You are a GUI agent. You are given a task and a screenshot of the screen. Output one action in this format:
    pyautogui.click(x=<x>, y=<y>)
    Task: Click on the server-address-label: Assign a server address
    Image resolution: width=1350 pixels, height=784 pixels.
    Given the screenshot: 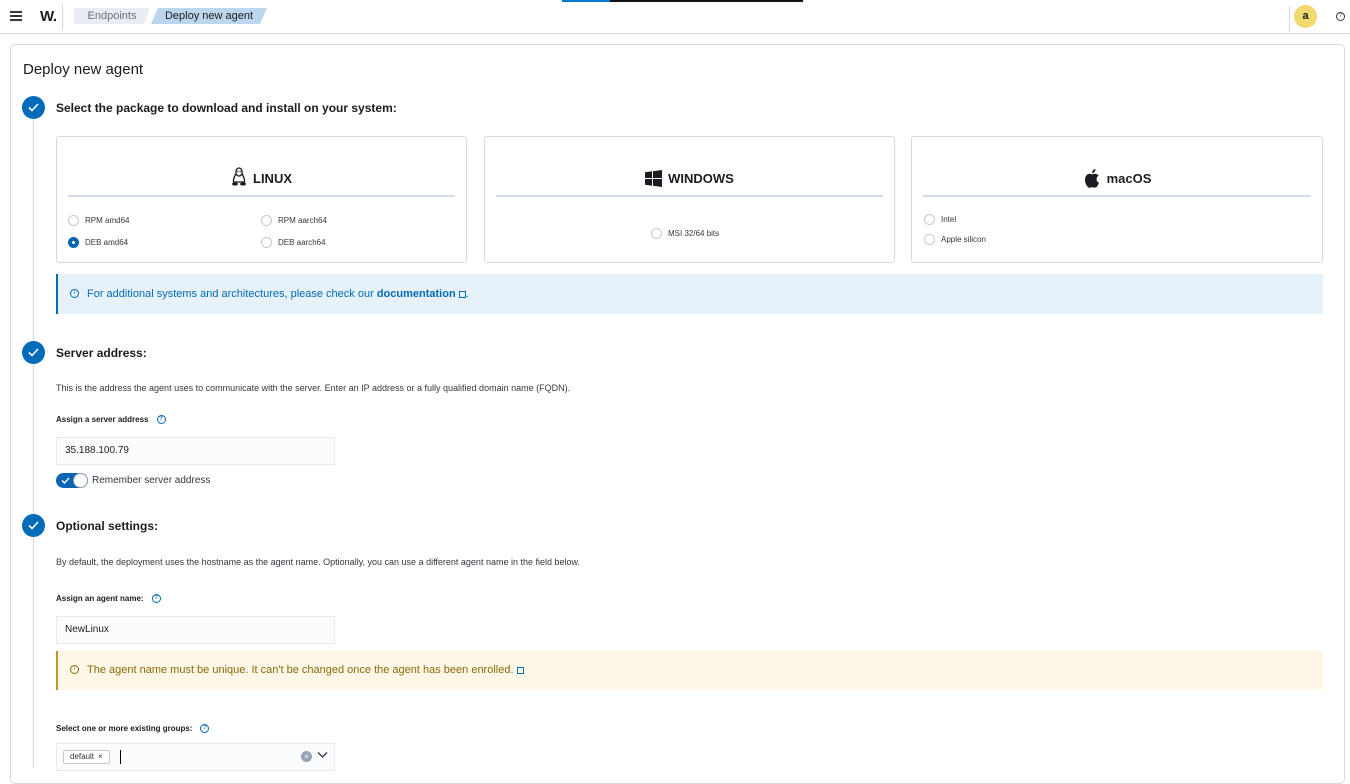 What is the action you would take?
    pyautogui.click(x=102, y=419)
    